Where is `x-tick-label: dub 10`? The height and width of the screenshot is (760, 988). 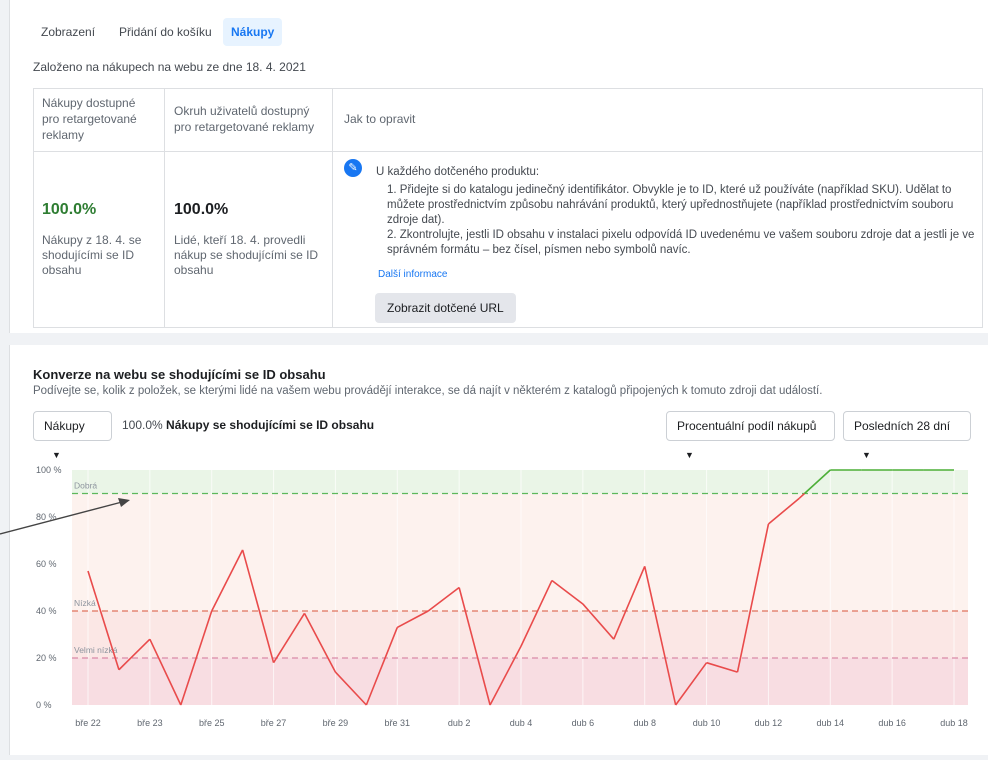
x-tick-label: dub 10 is located at coordinates (707, 723).